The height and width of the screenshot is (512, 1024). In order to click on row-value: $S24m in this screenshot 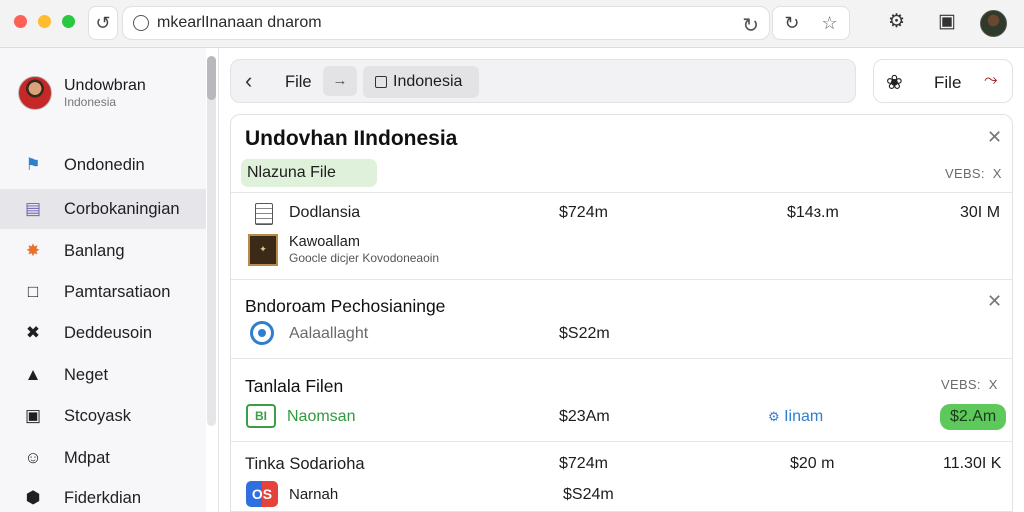, I will do `click(588, 494)`.